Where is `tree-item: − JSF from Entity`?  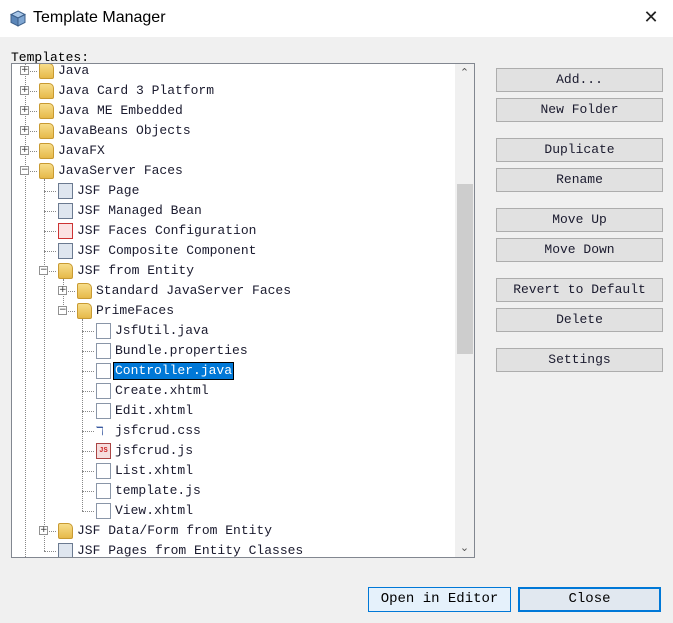 tree-item: − JSF from Entity is located at coordinates (232, 271).